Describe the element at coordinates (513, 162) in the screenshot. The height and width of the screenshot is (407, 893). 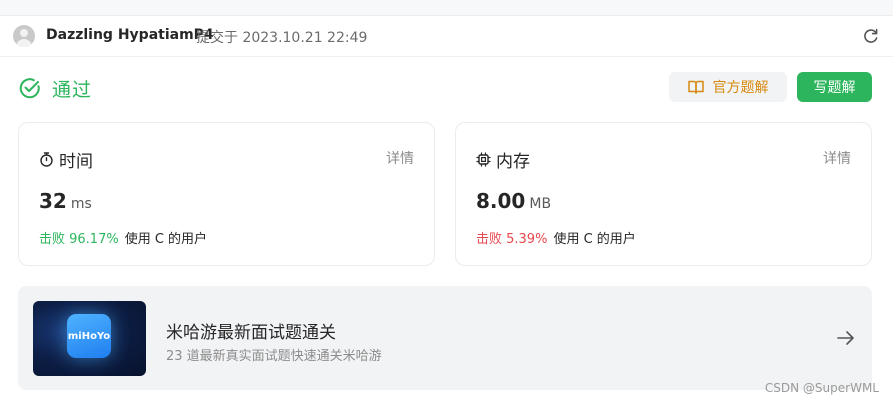
I see `memory-title-label: 内存` at that location.